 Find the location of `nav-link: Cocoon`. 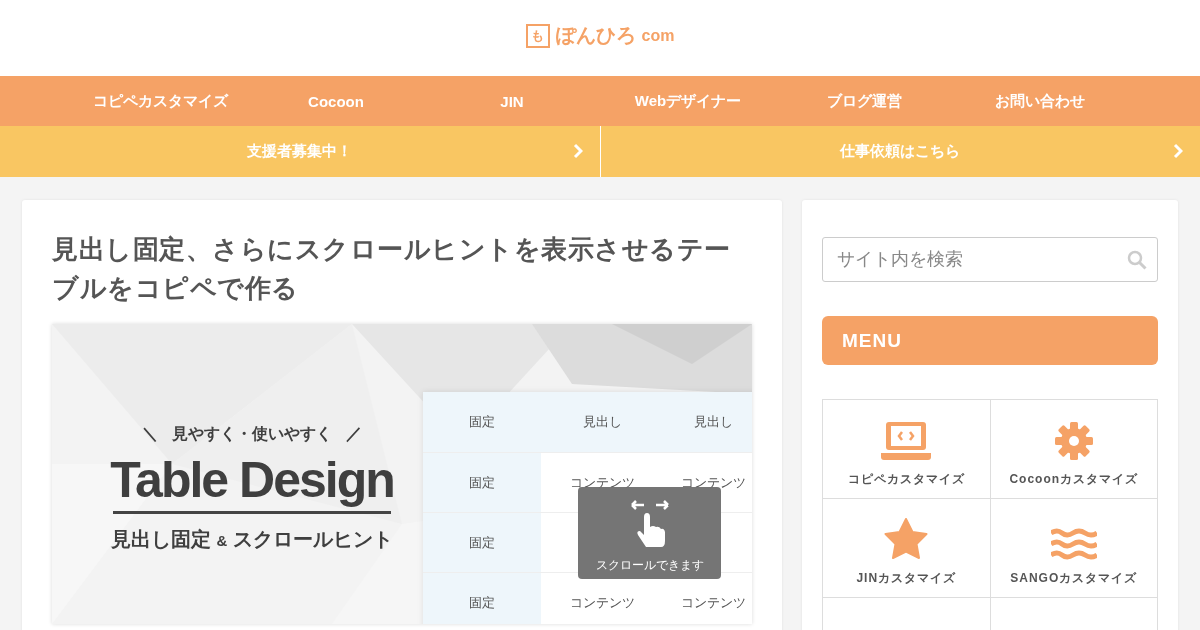

nav-link: Cocoon is located at coordinates (336, 101).